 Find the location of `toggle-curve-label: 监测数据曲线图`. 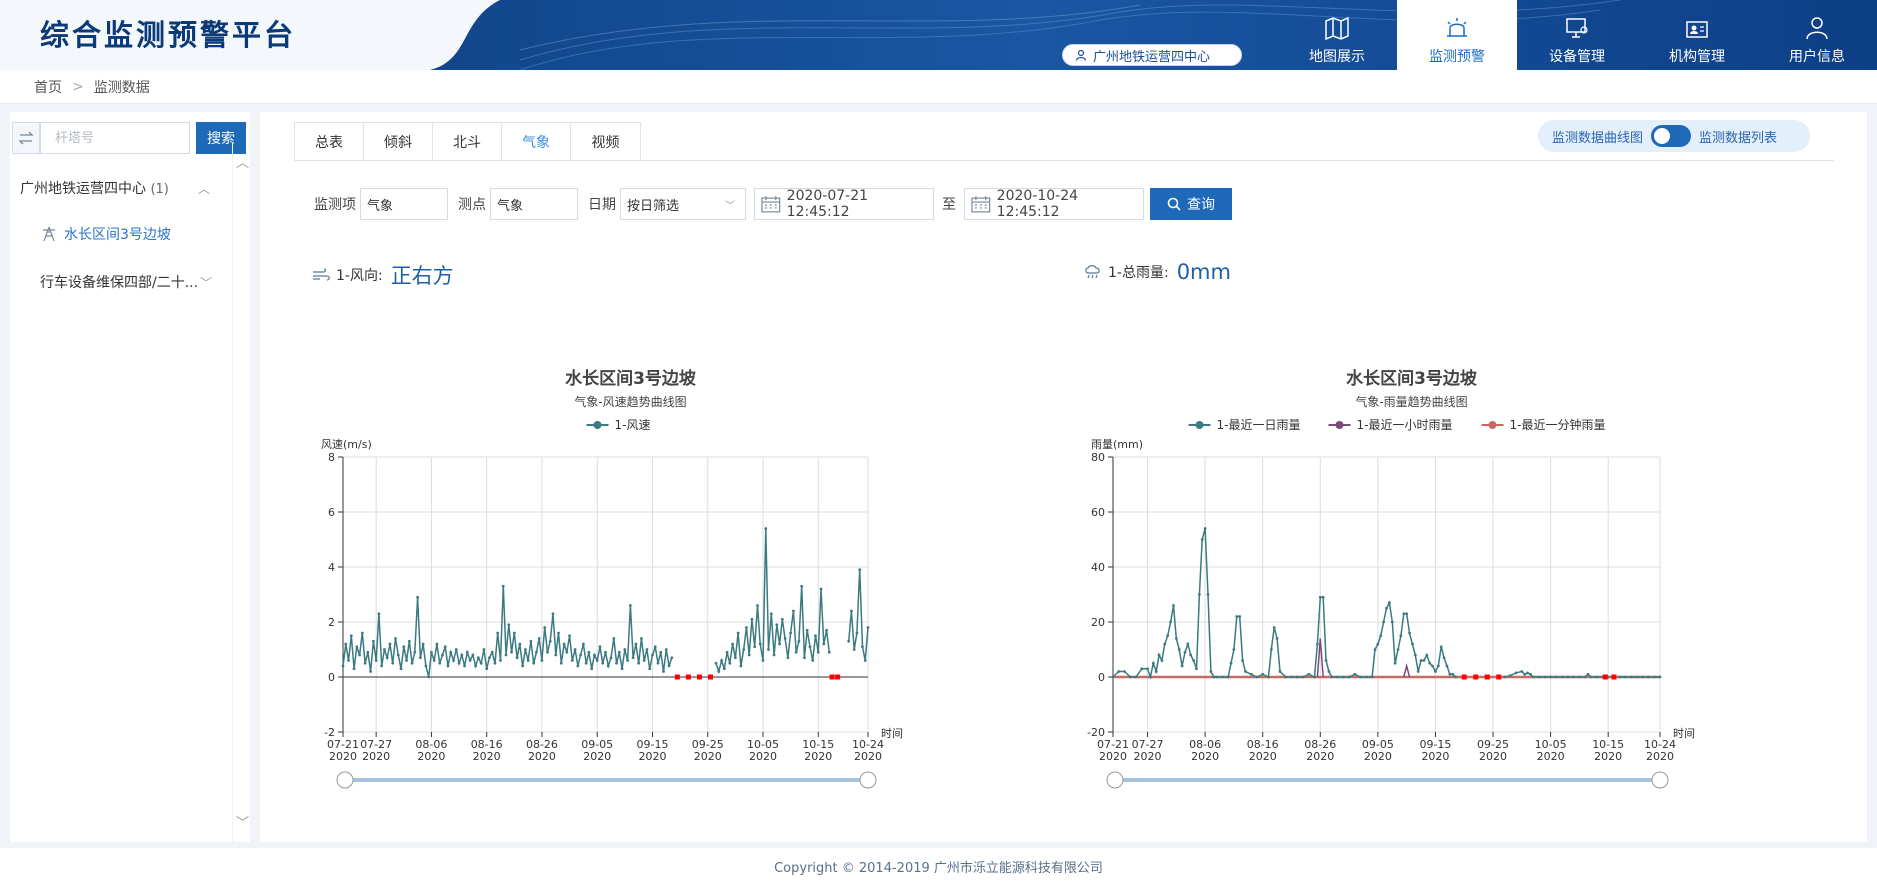

toggle-curve-label: 监测数据曲线图 is located at coordinates (1597, 136).